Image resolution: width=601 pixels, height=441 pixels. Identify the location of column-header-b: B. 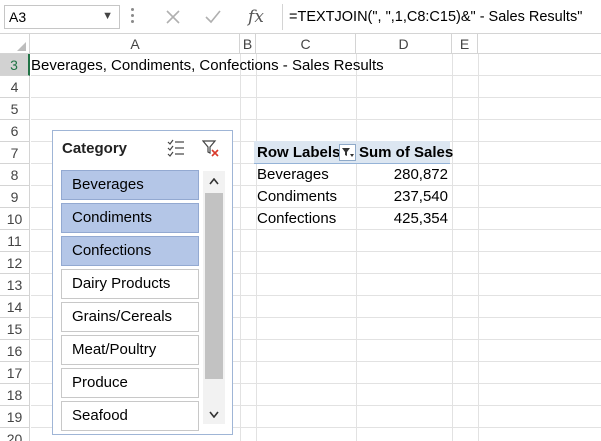
(248, 44).